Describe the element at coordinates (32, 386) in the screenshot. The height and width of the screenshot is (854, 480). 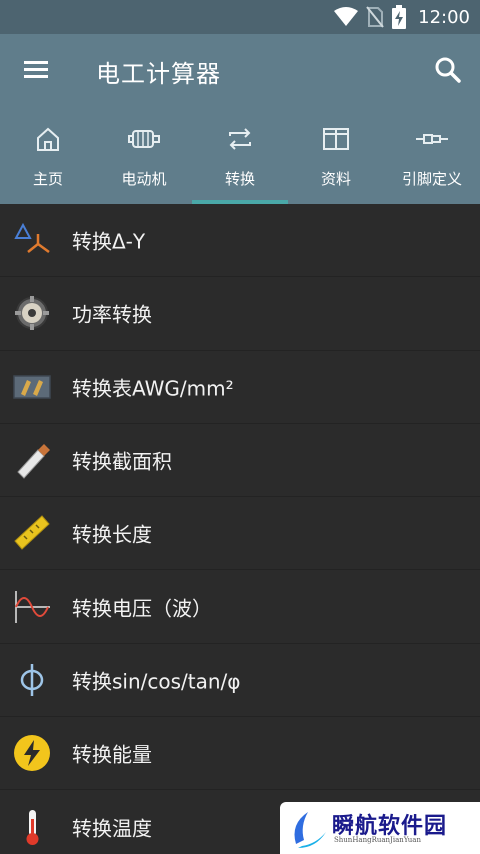
I see `awg-table-icon` at that location.